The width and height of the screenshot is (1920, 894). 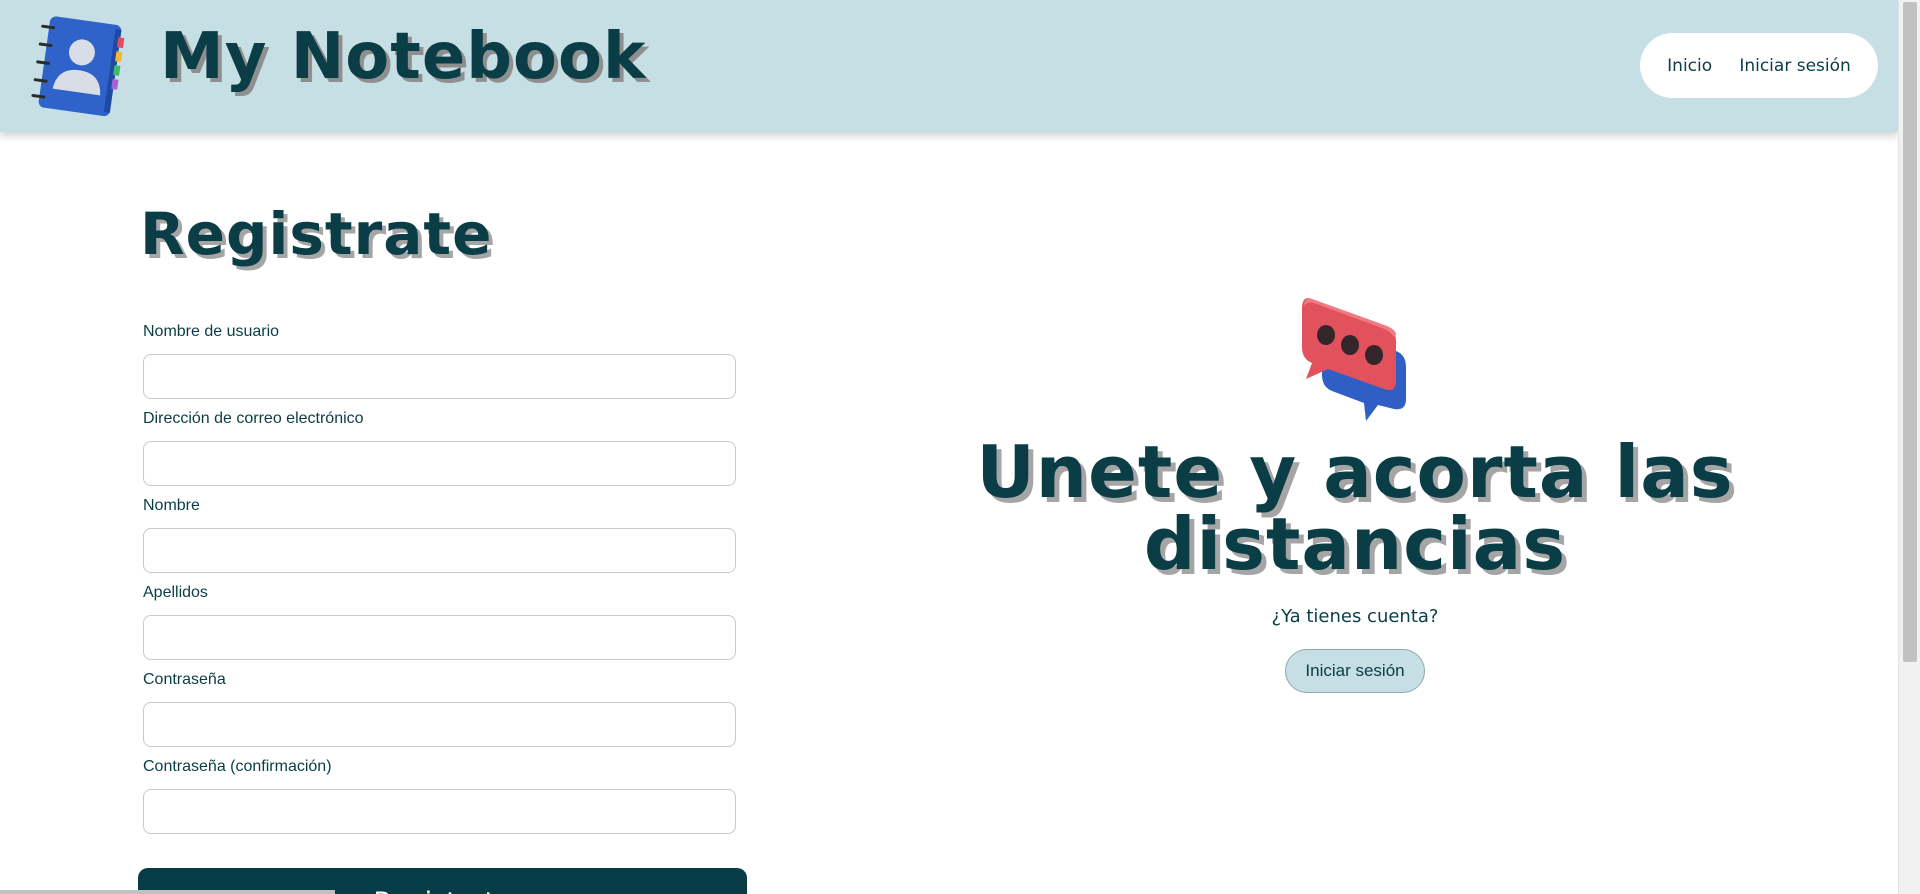 I want to click on nav-menu: Inicio Iniciar sesión, so click(x=1759, y=65).